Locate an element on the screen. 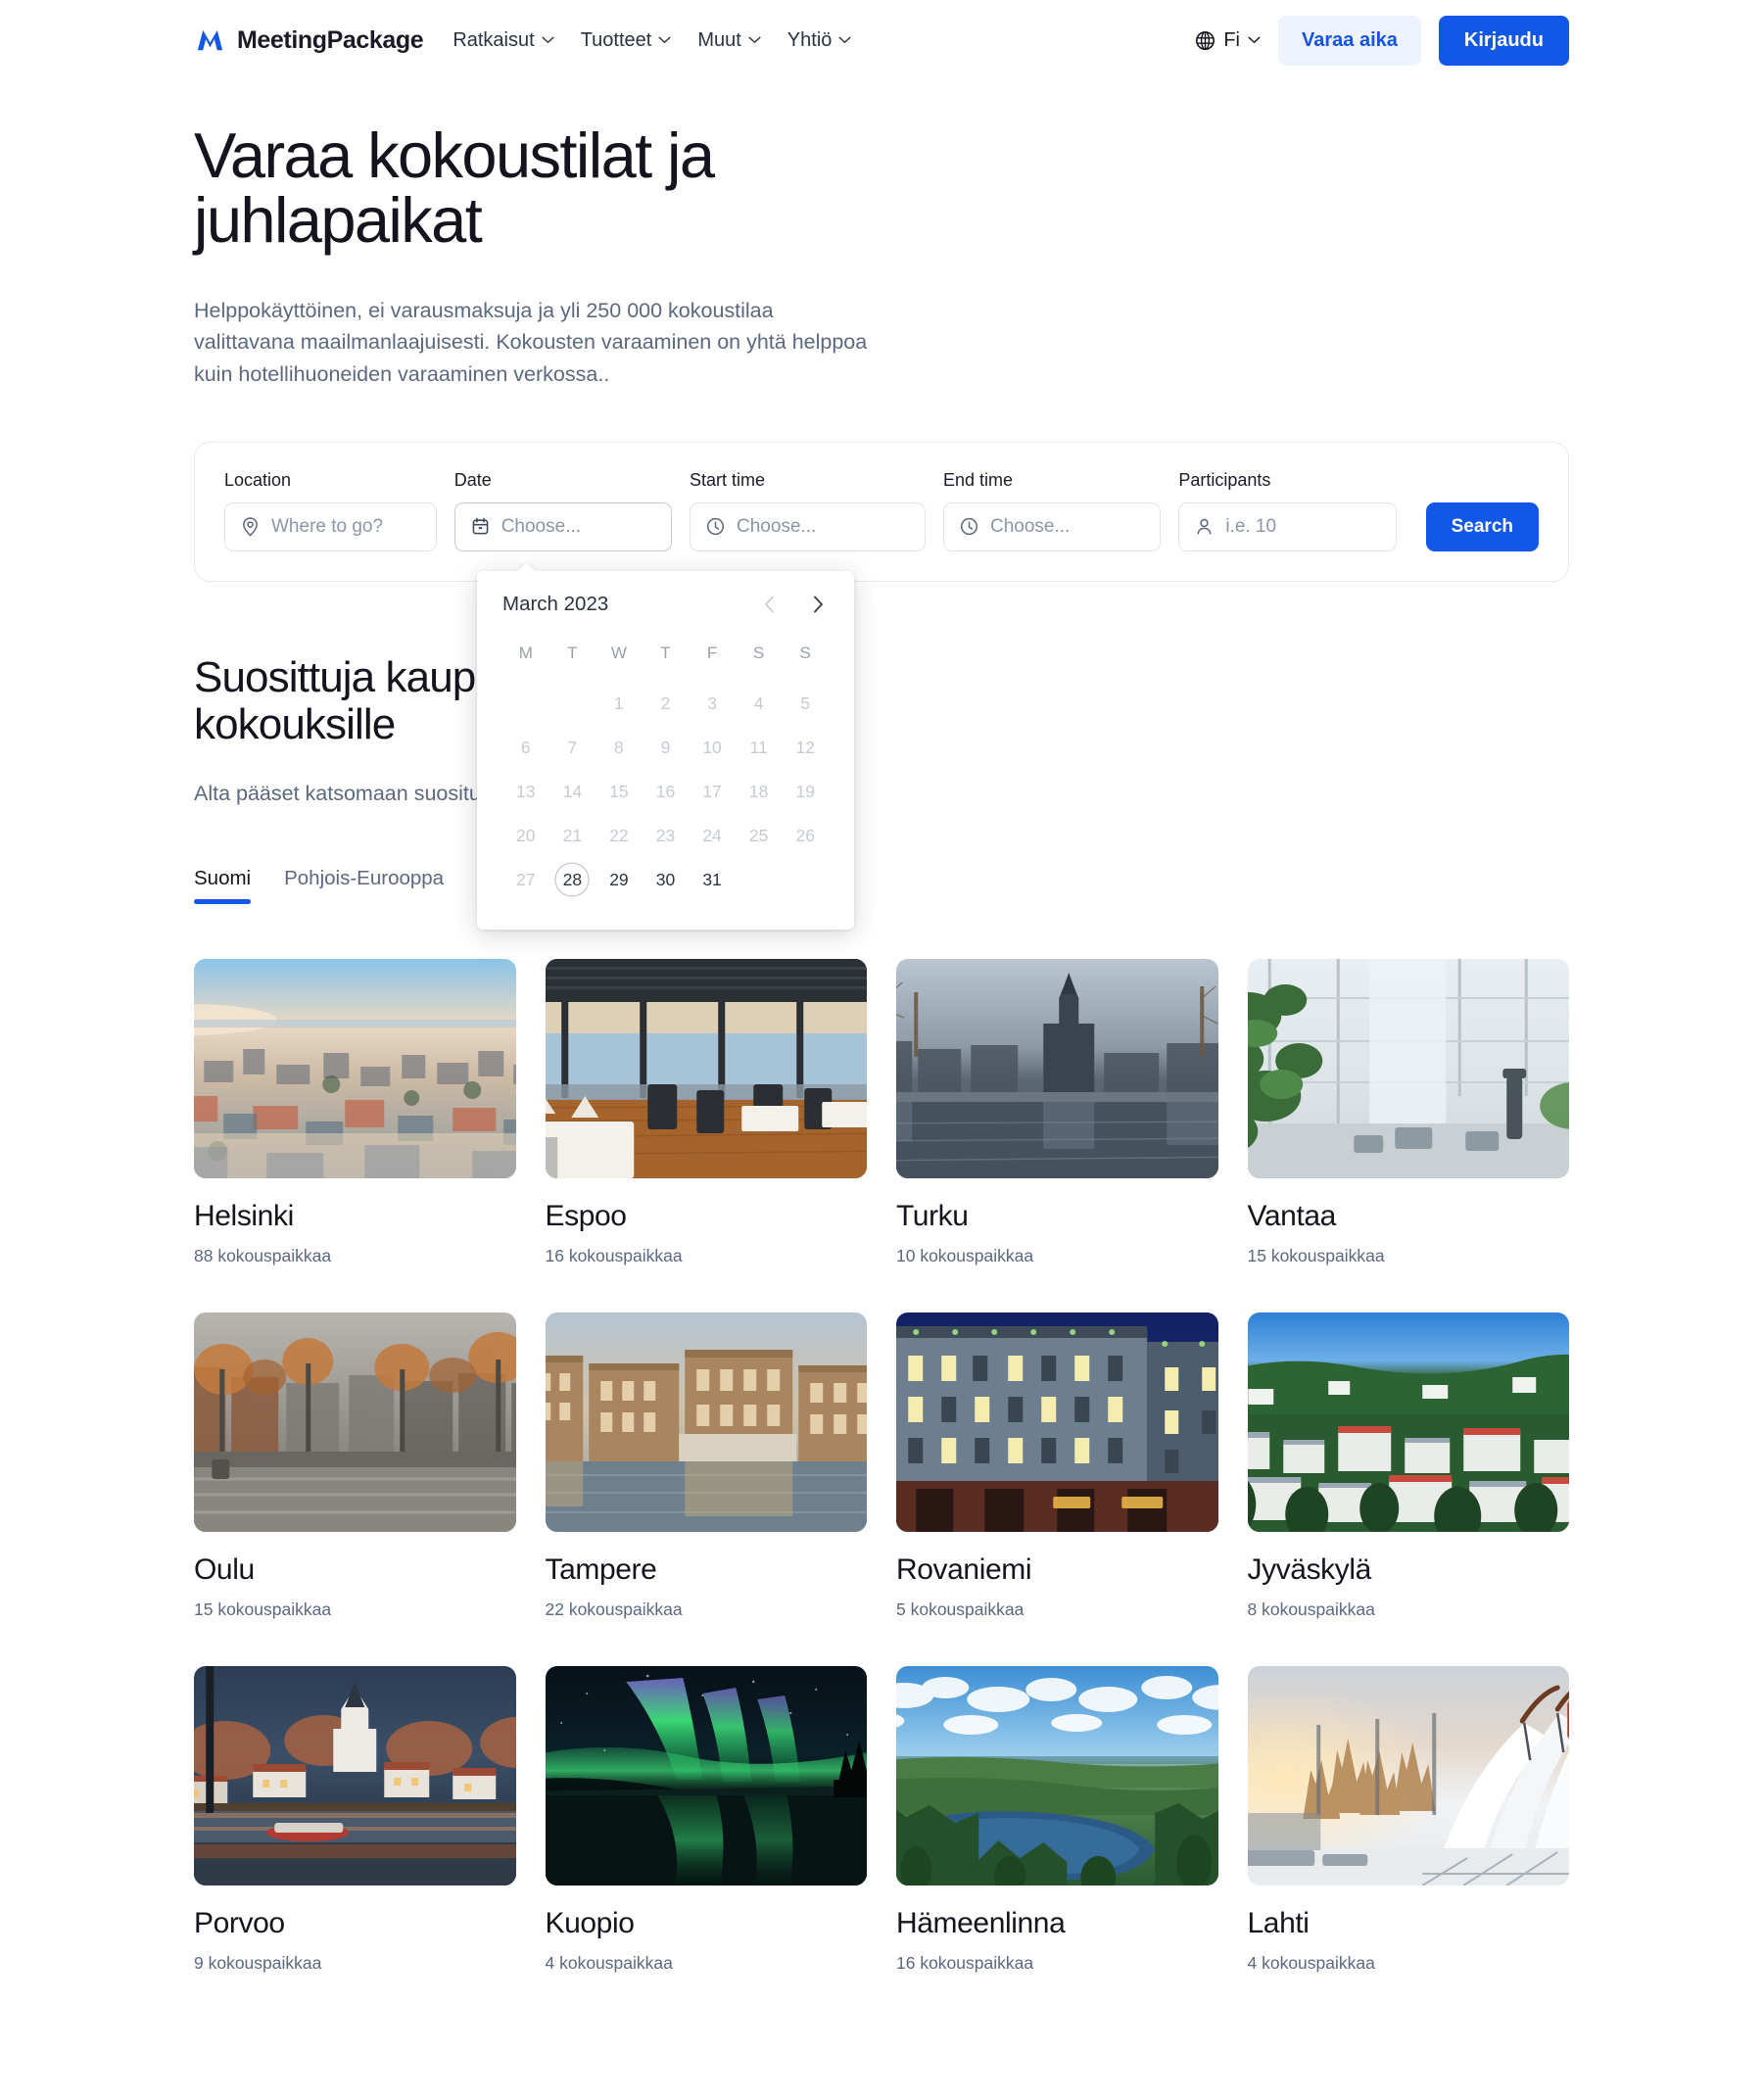 The image size is (1763, 2100). header-actions: Fi Varaa aika Kirjaudu is located at coordinates (1382, 40).